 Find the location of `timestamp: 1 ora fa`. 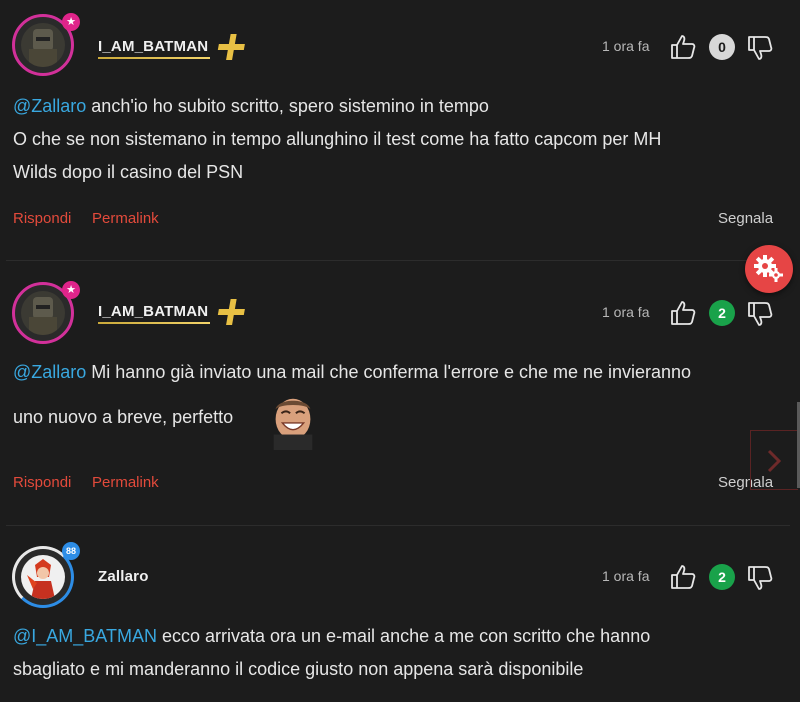

timestamp: 1 ora fa is located at coordinates (626, 576).